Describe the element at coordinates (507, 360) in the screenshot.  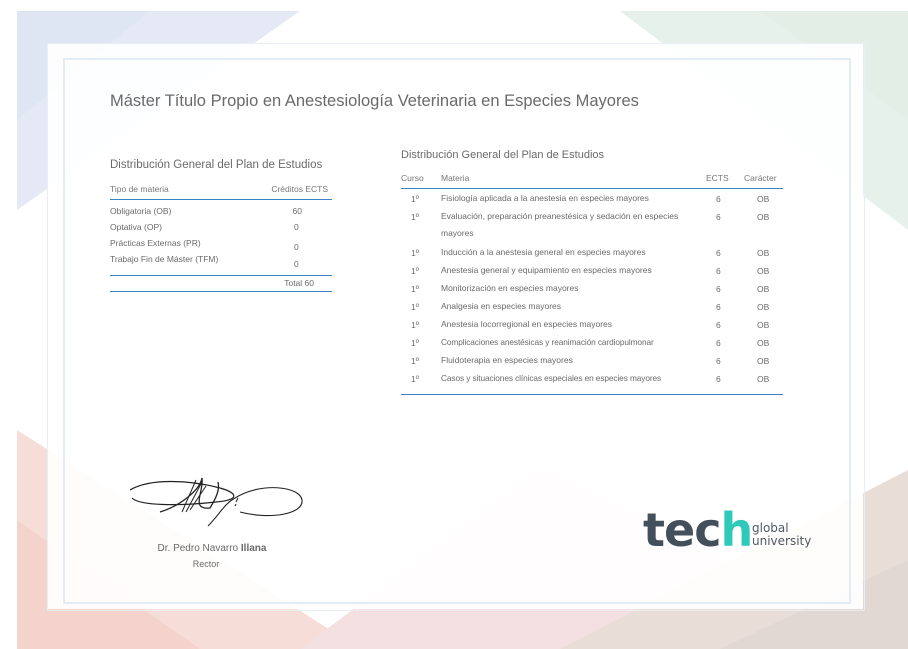
I see `plan-subject: Fluidoterapia en especies mayores` at that location.